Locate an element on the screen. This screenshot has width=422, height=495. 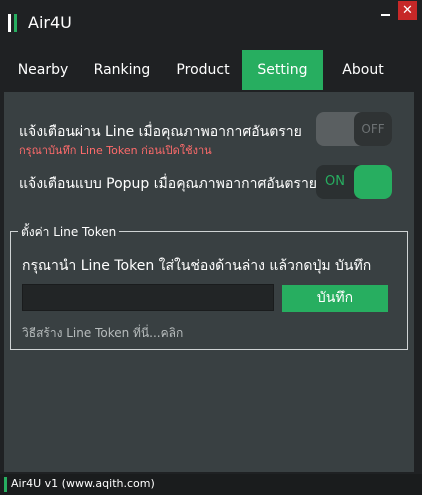
logo-bar-white is located at coordinates (9, 23).